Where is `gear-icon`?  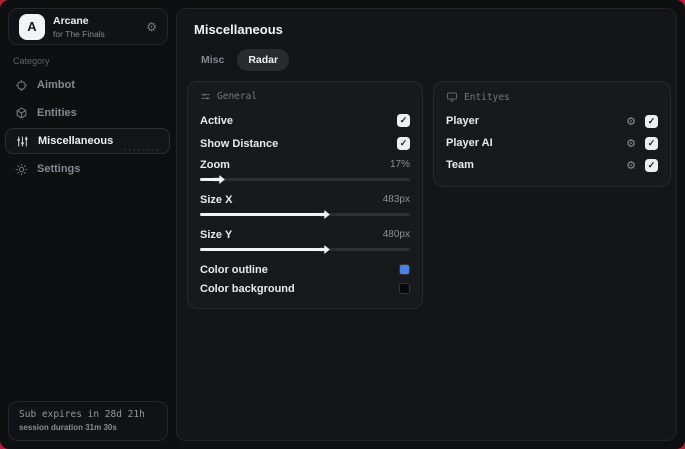 gear-icon is located at coordinates (21, 169).